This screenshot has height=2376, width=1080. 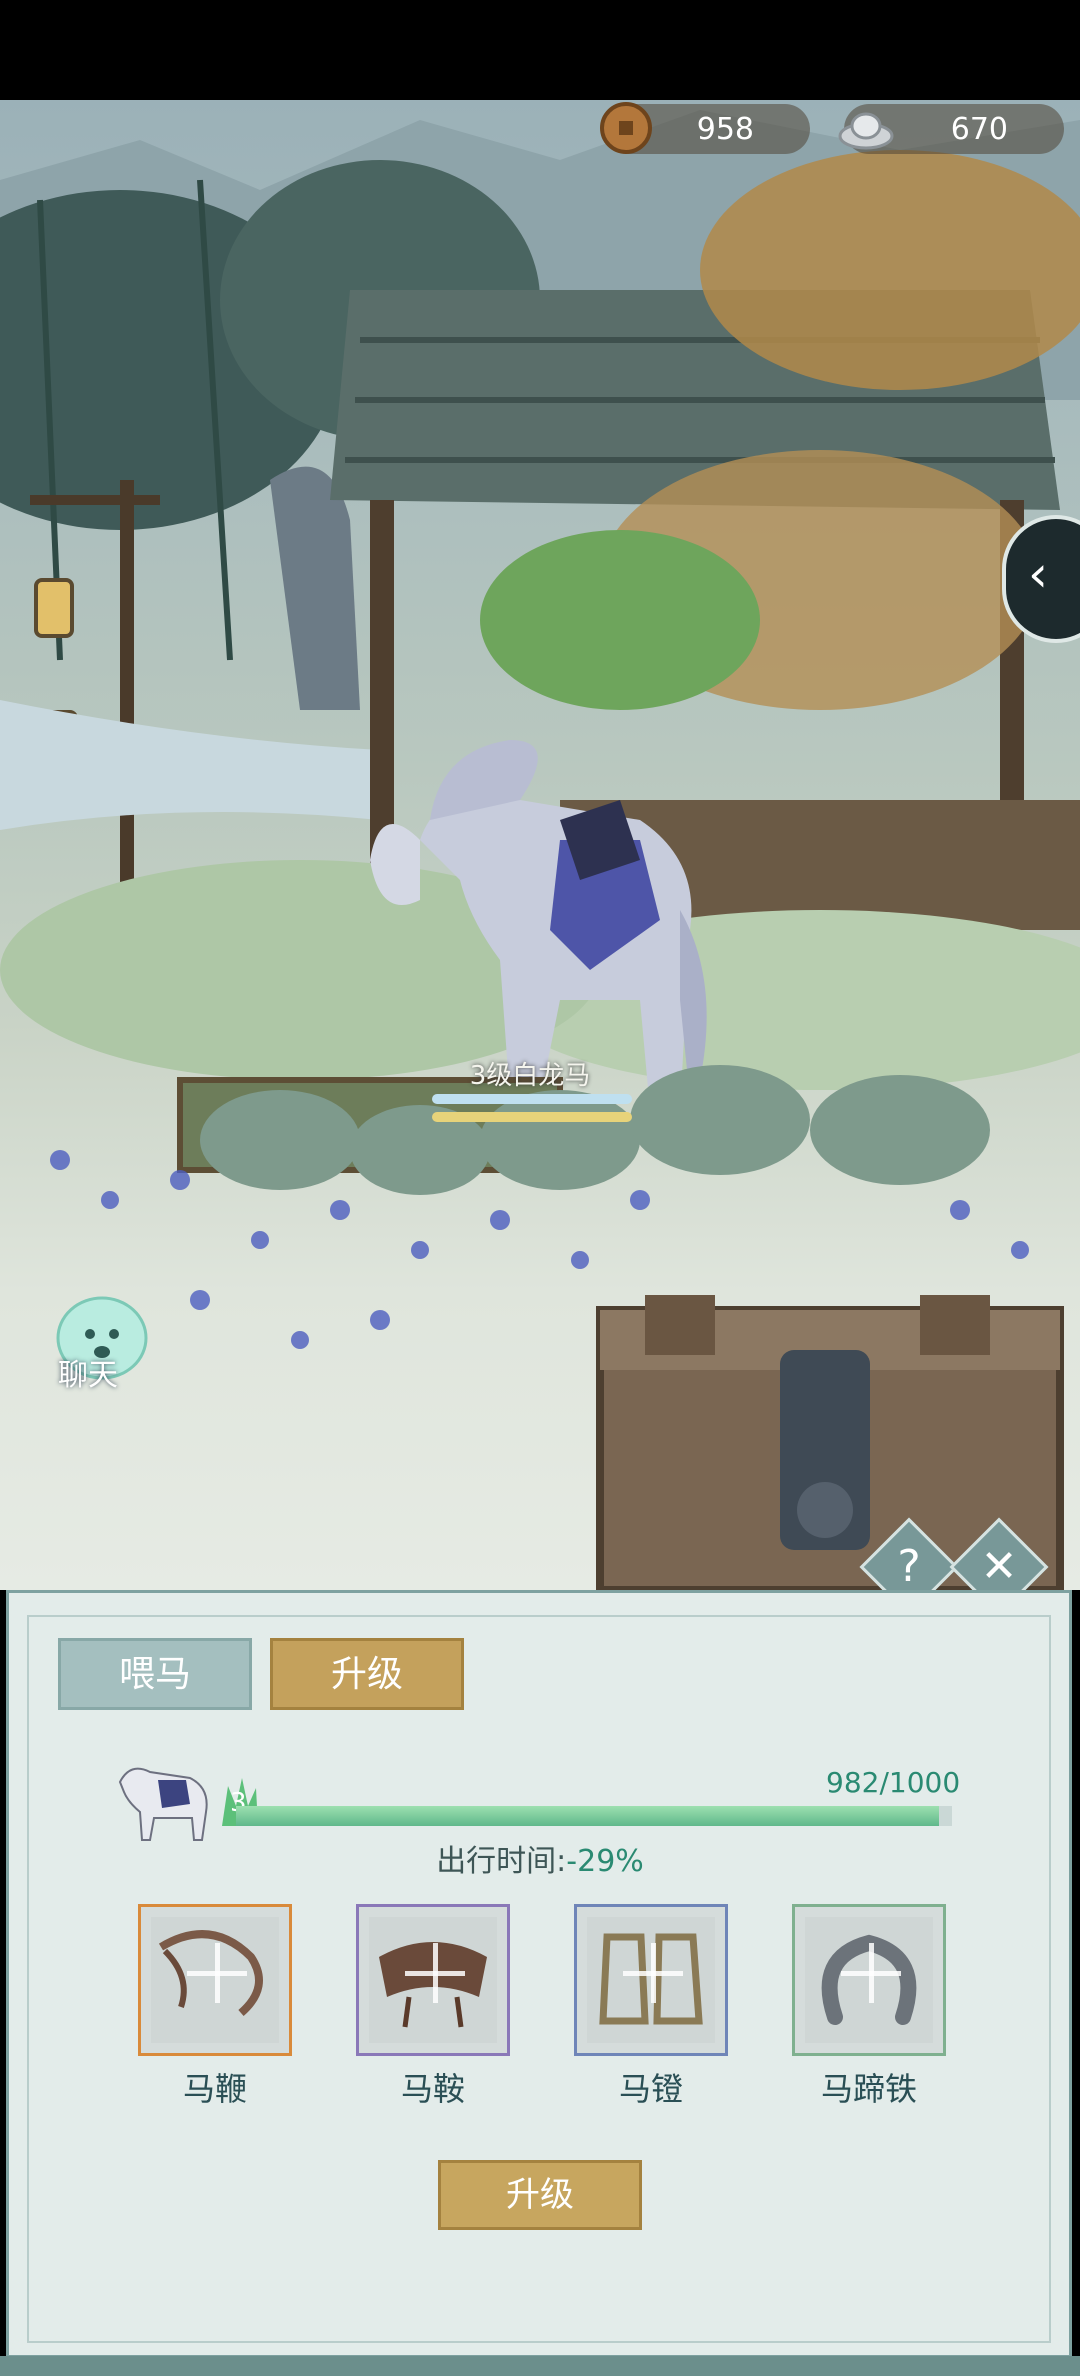 I want to click on horse-bar-blue, so click(x=532, y=1099).